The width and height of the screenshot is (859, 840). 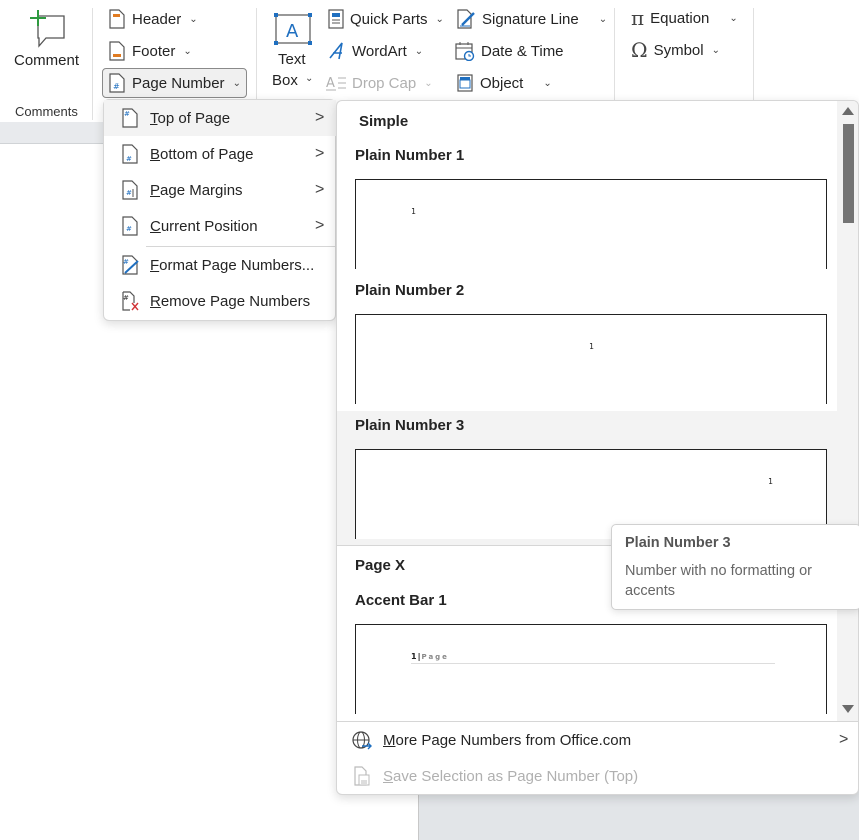 What do you see at coordinates (46, 111) in the screenshot?
I see `comments-group-label: Comments` at bounding box center [46, 111].